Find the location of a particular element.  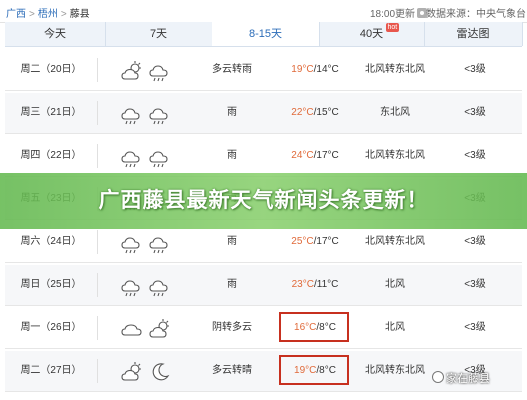

tab-label: 40天 is located at coordinates (371, 34).